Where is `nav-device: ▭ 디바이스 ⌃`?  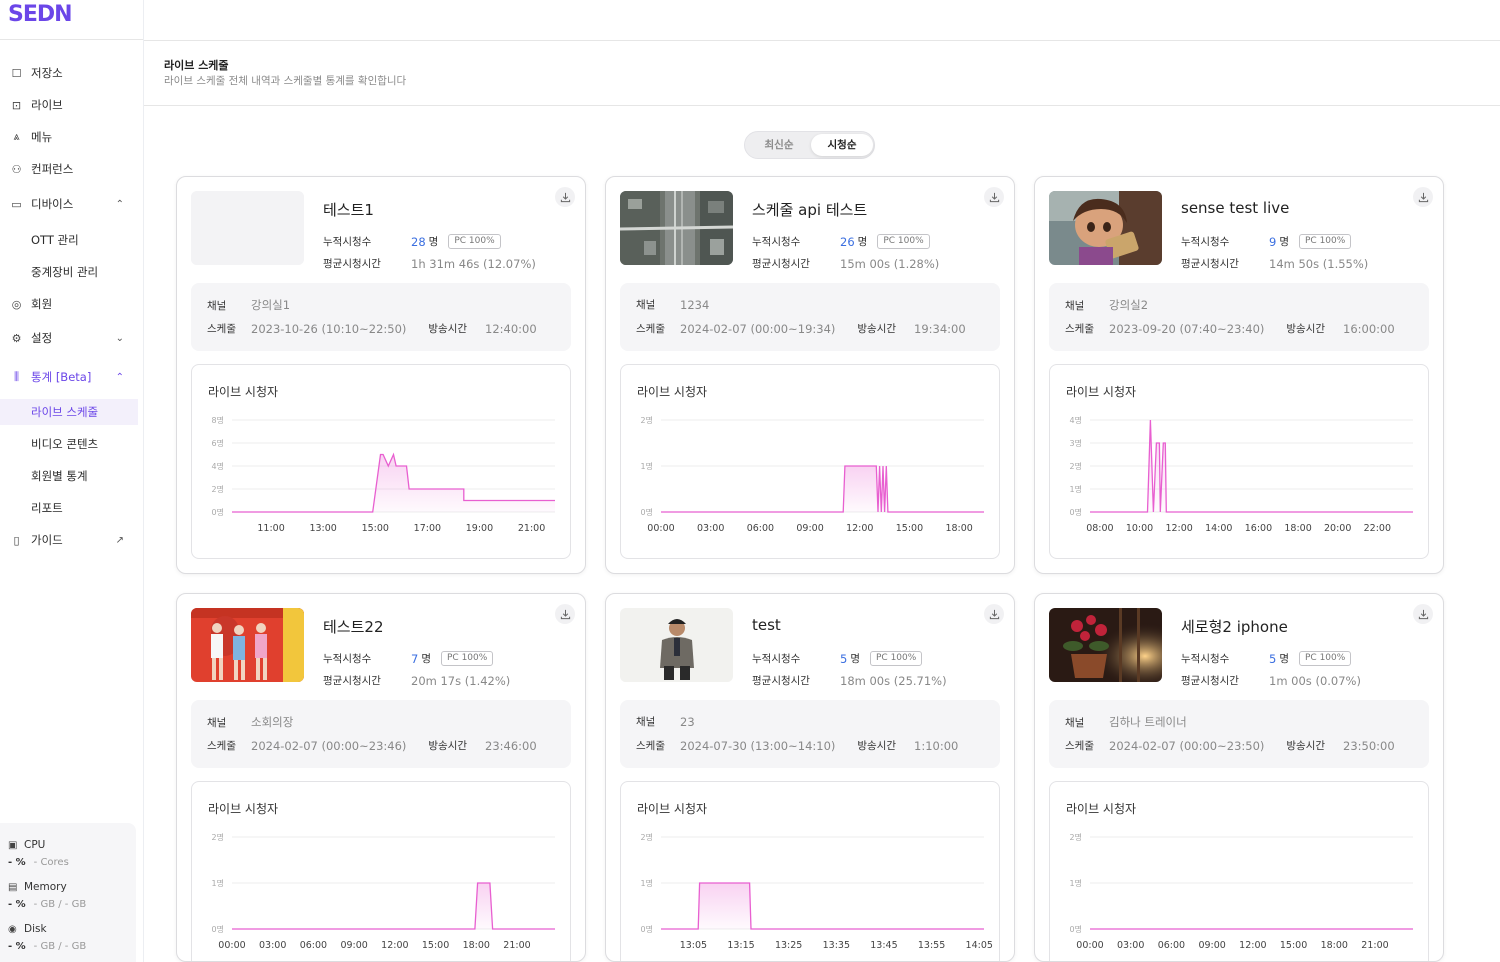 nav-device: ▭ 디바이스 ⌃ is located at coordinates (69, 204).